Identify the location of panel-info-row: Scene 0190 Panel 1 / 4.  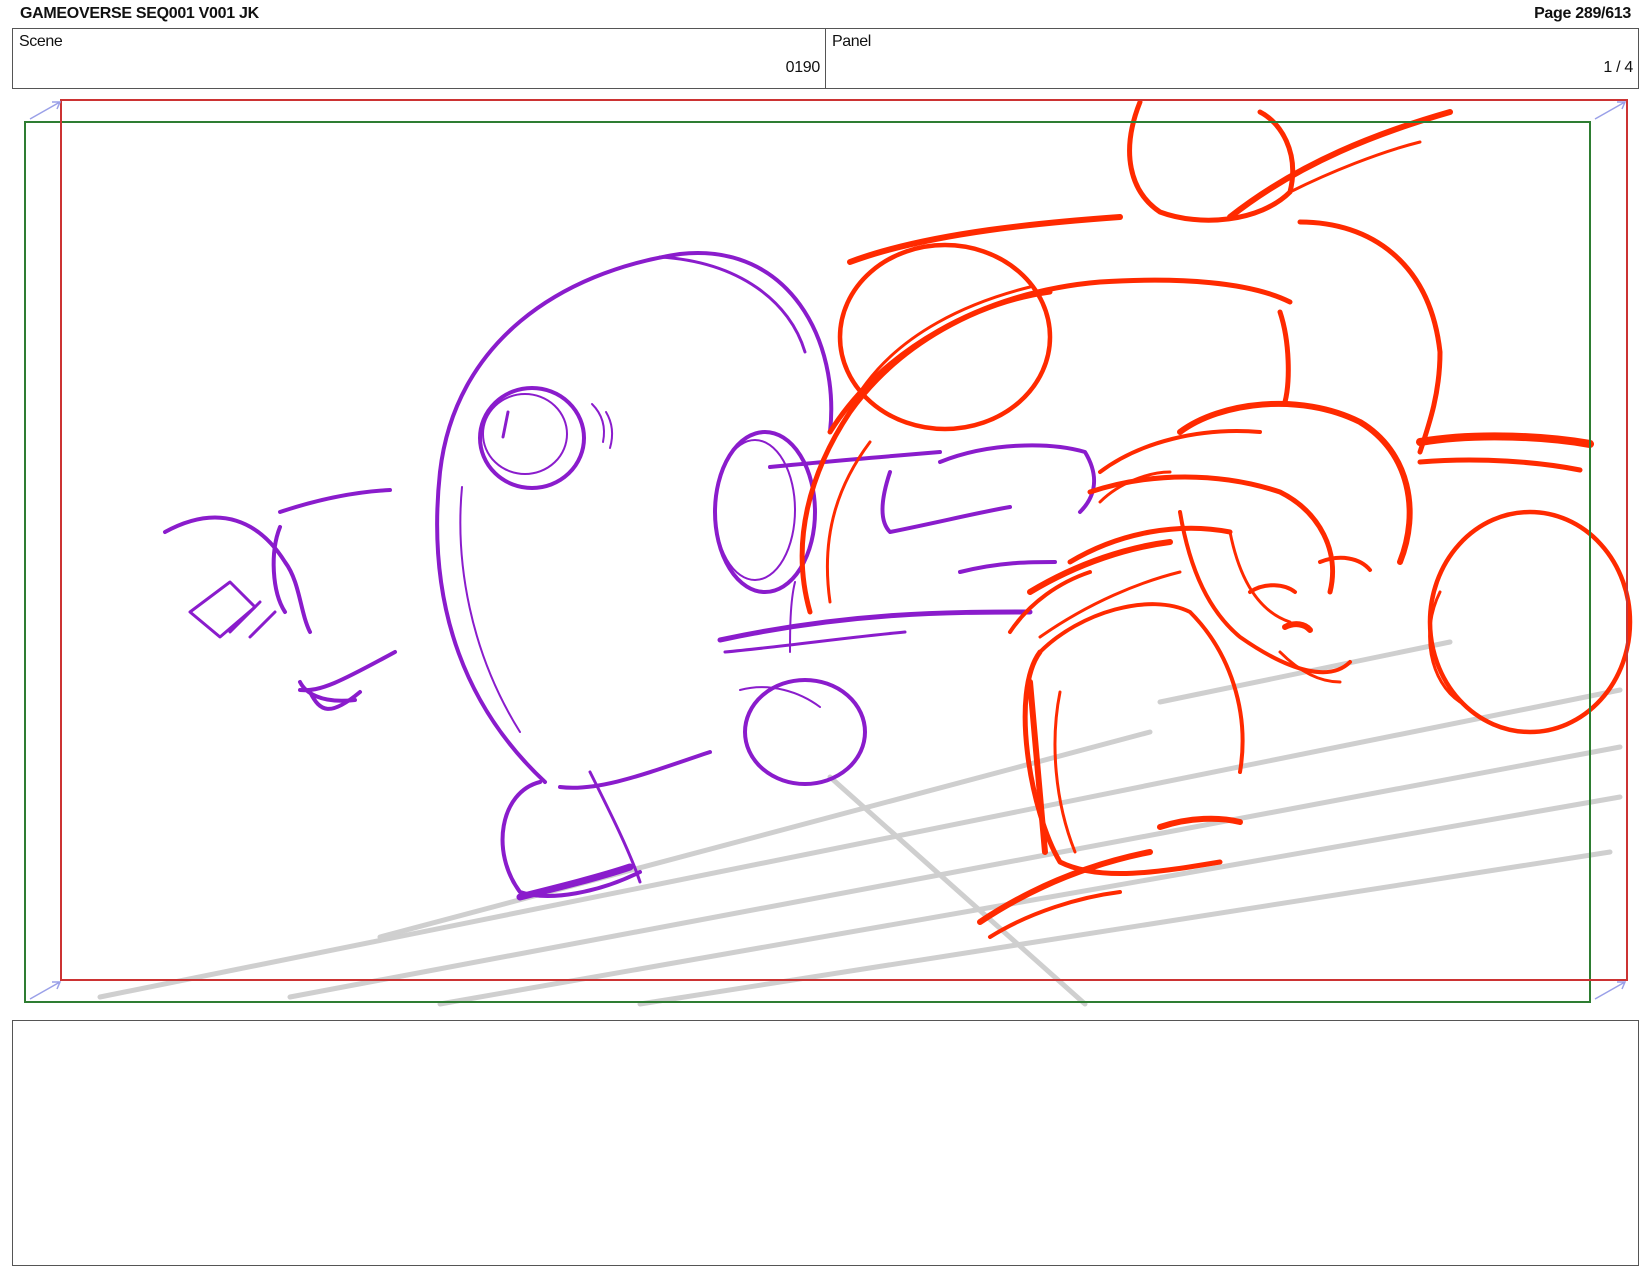
(825, 58).